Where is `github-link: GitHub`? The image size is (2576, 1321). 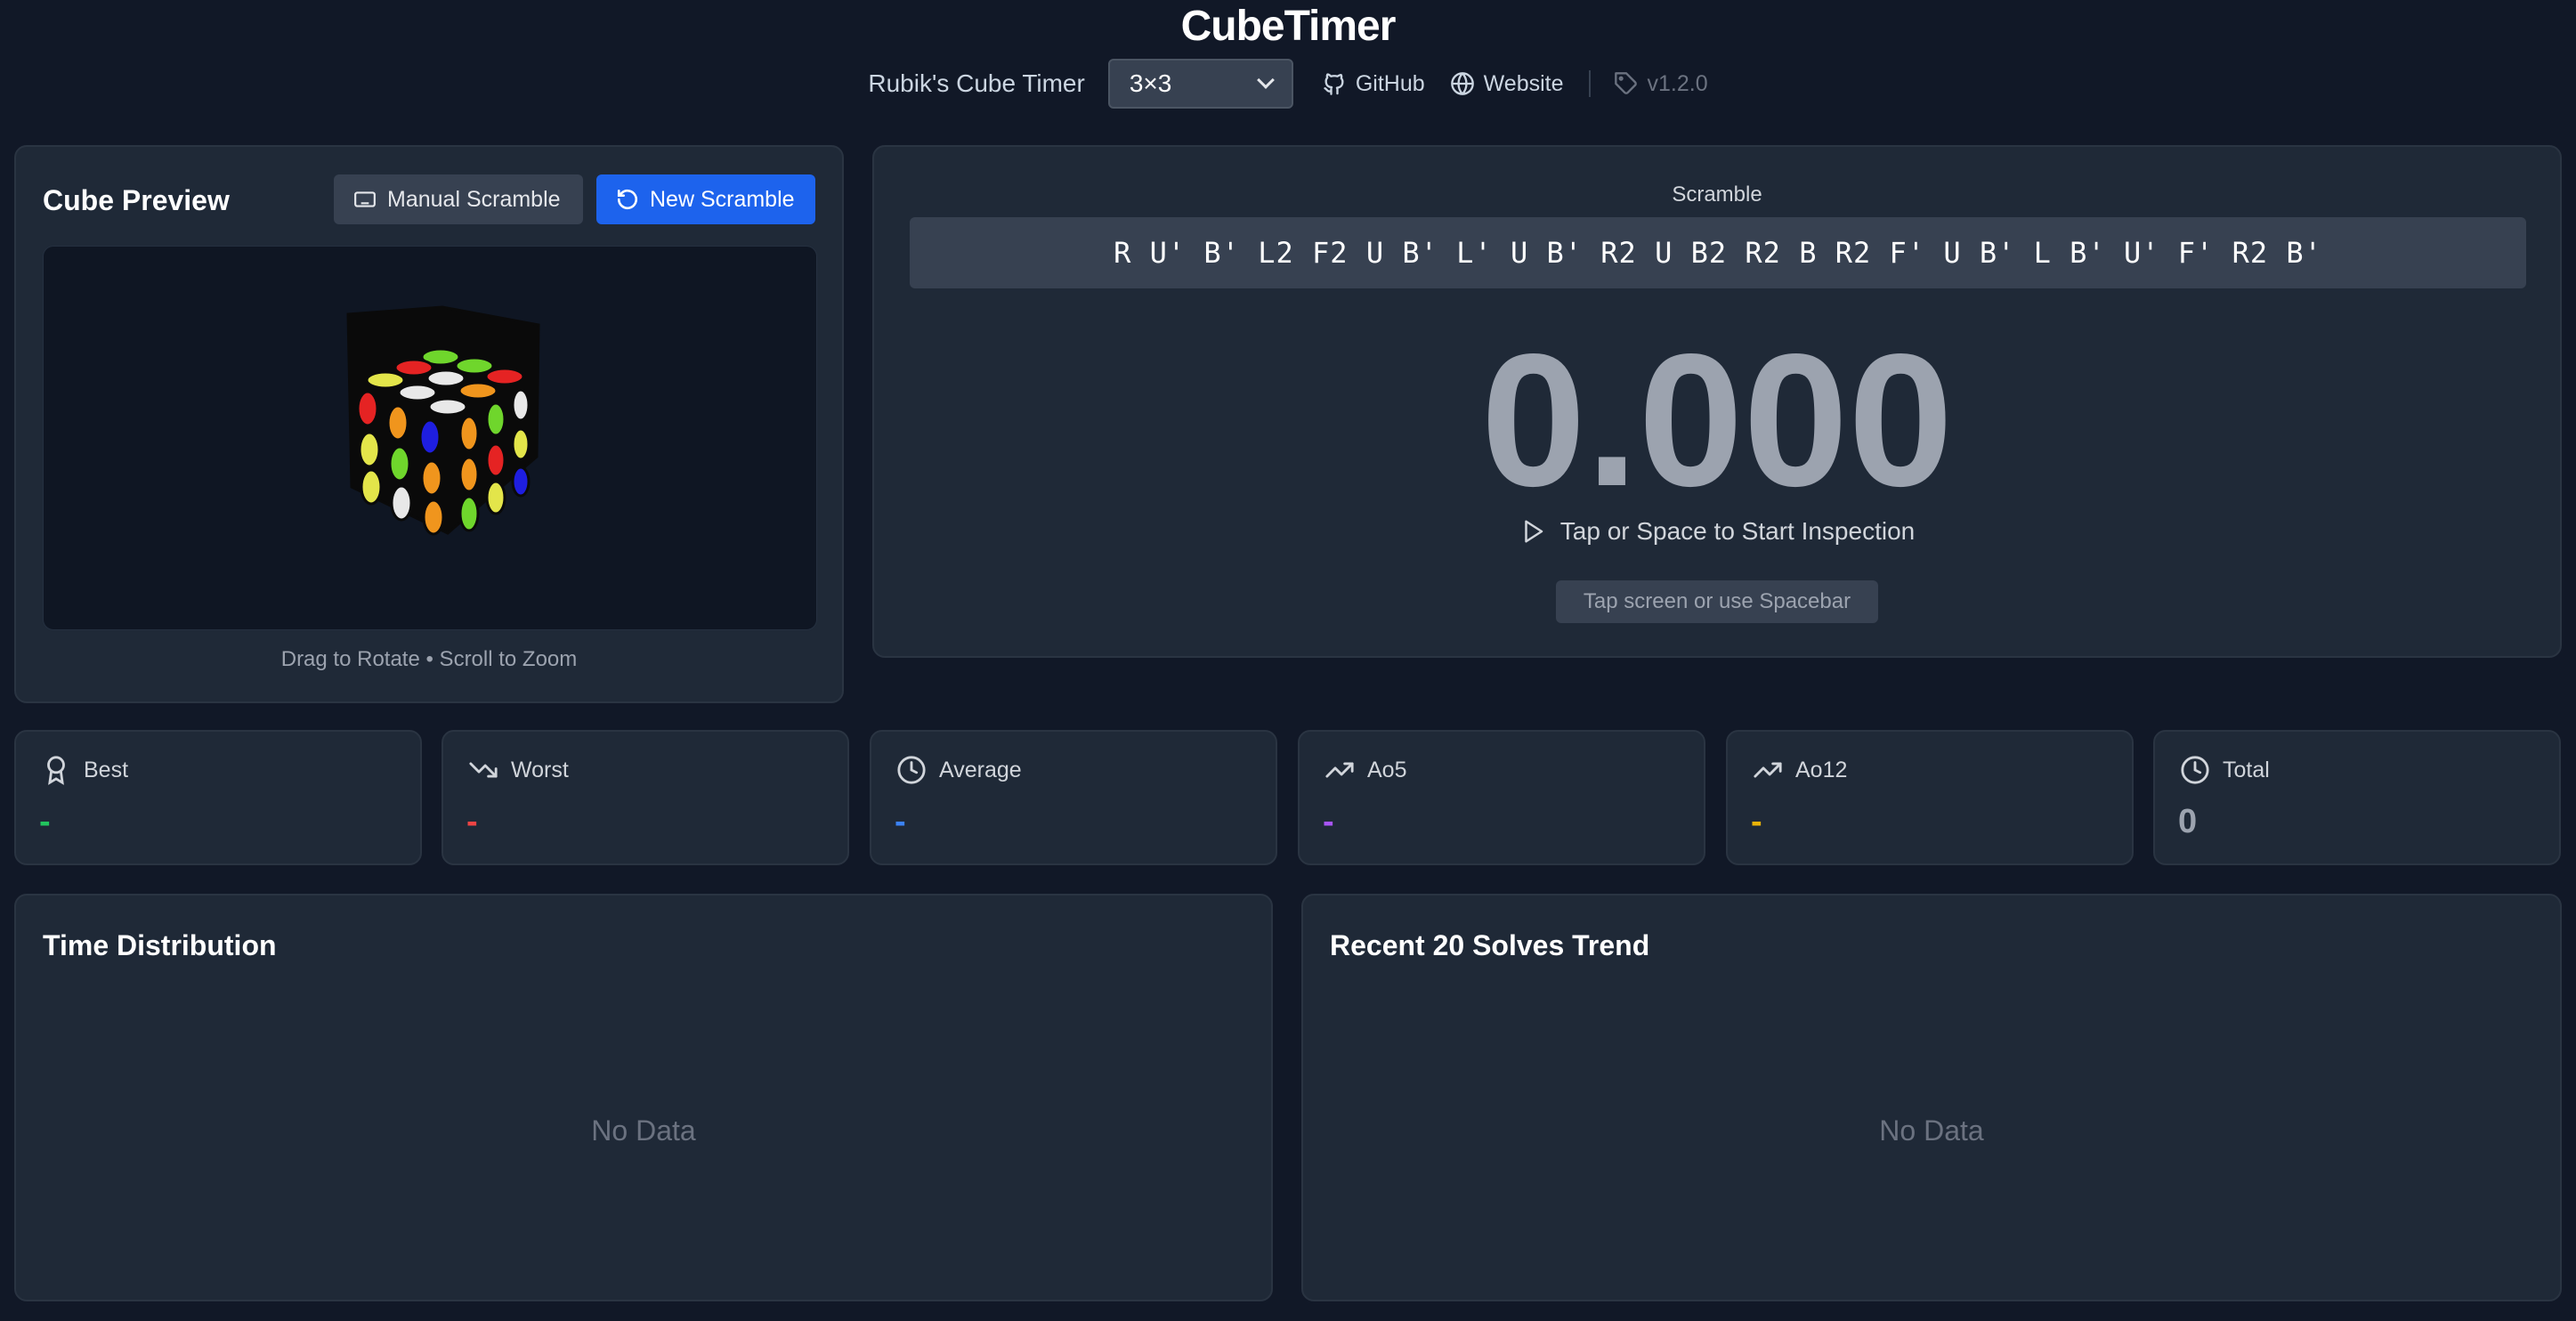
github-link: GitHub is located at coordinates (1373, 84).